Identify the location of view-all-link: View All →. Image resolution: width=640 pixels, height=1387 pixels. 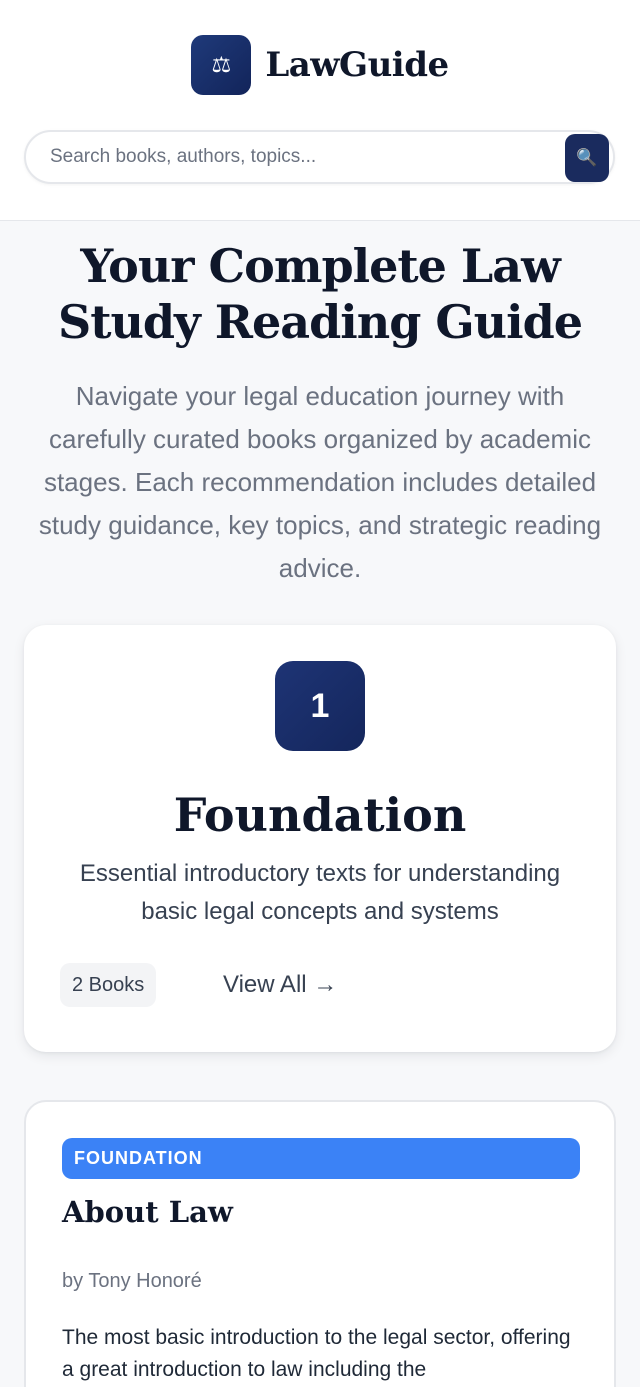
(280, 985).